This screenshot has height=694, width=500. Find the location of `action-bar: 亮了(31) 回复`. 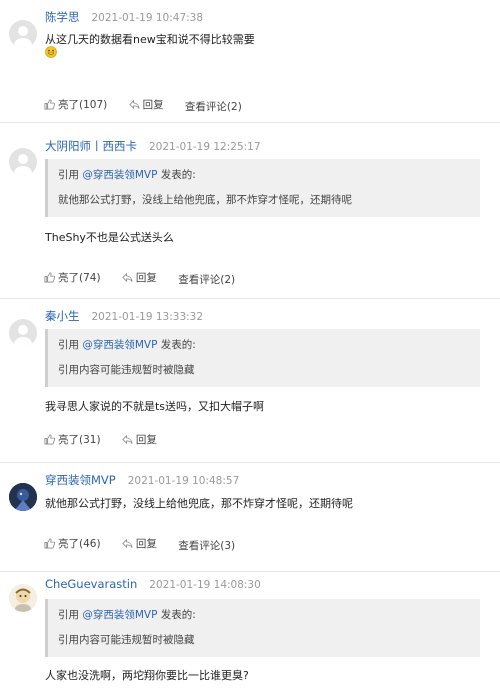

action-bar: 亮了(31) 回复 is located at coordinates (109, 440).